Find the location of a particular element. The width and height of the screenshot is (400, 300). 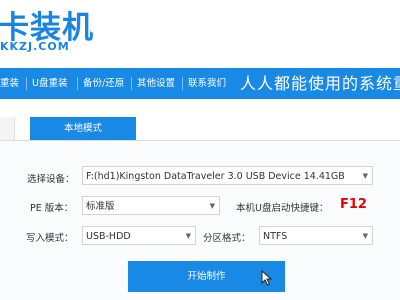

logo-url: KKZJ.COM is located at coordinates (35, 46).